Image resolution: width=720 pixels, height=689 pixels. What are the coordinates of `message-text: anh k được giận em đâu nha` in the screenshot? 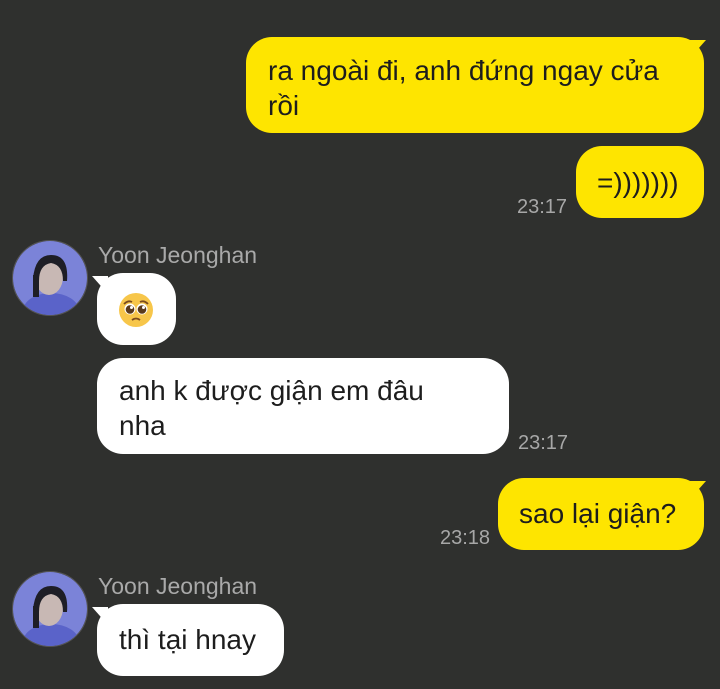 It's located at (271, 408).